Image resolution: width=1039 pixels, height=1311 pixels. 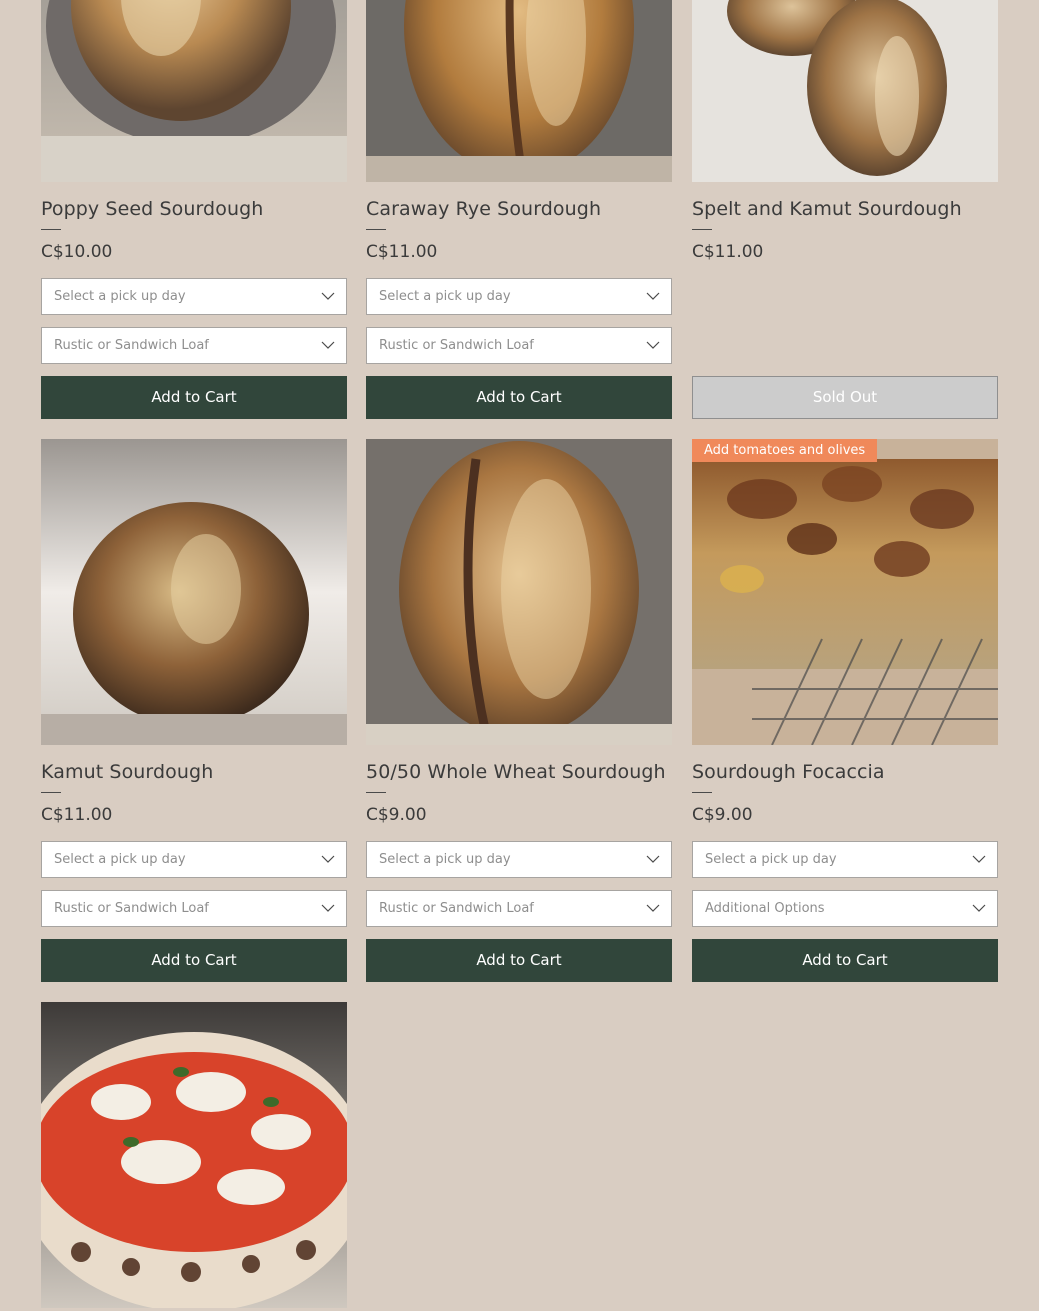 I want to click on pizza-image, so click(x=194, y=1155).